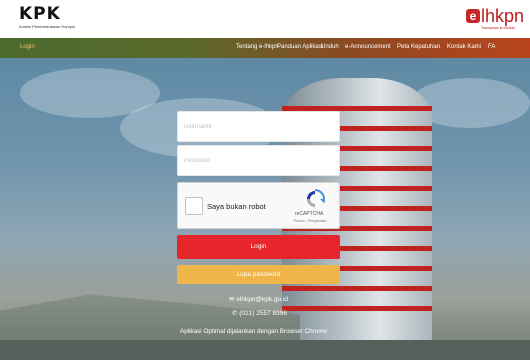 Image resolution: width=530 pixels, height=360 pixels. I want to click on nav-item-unduh: Unduh, so click(330, 47).